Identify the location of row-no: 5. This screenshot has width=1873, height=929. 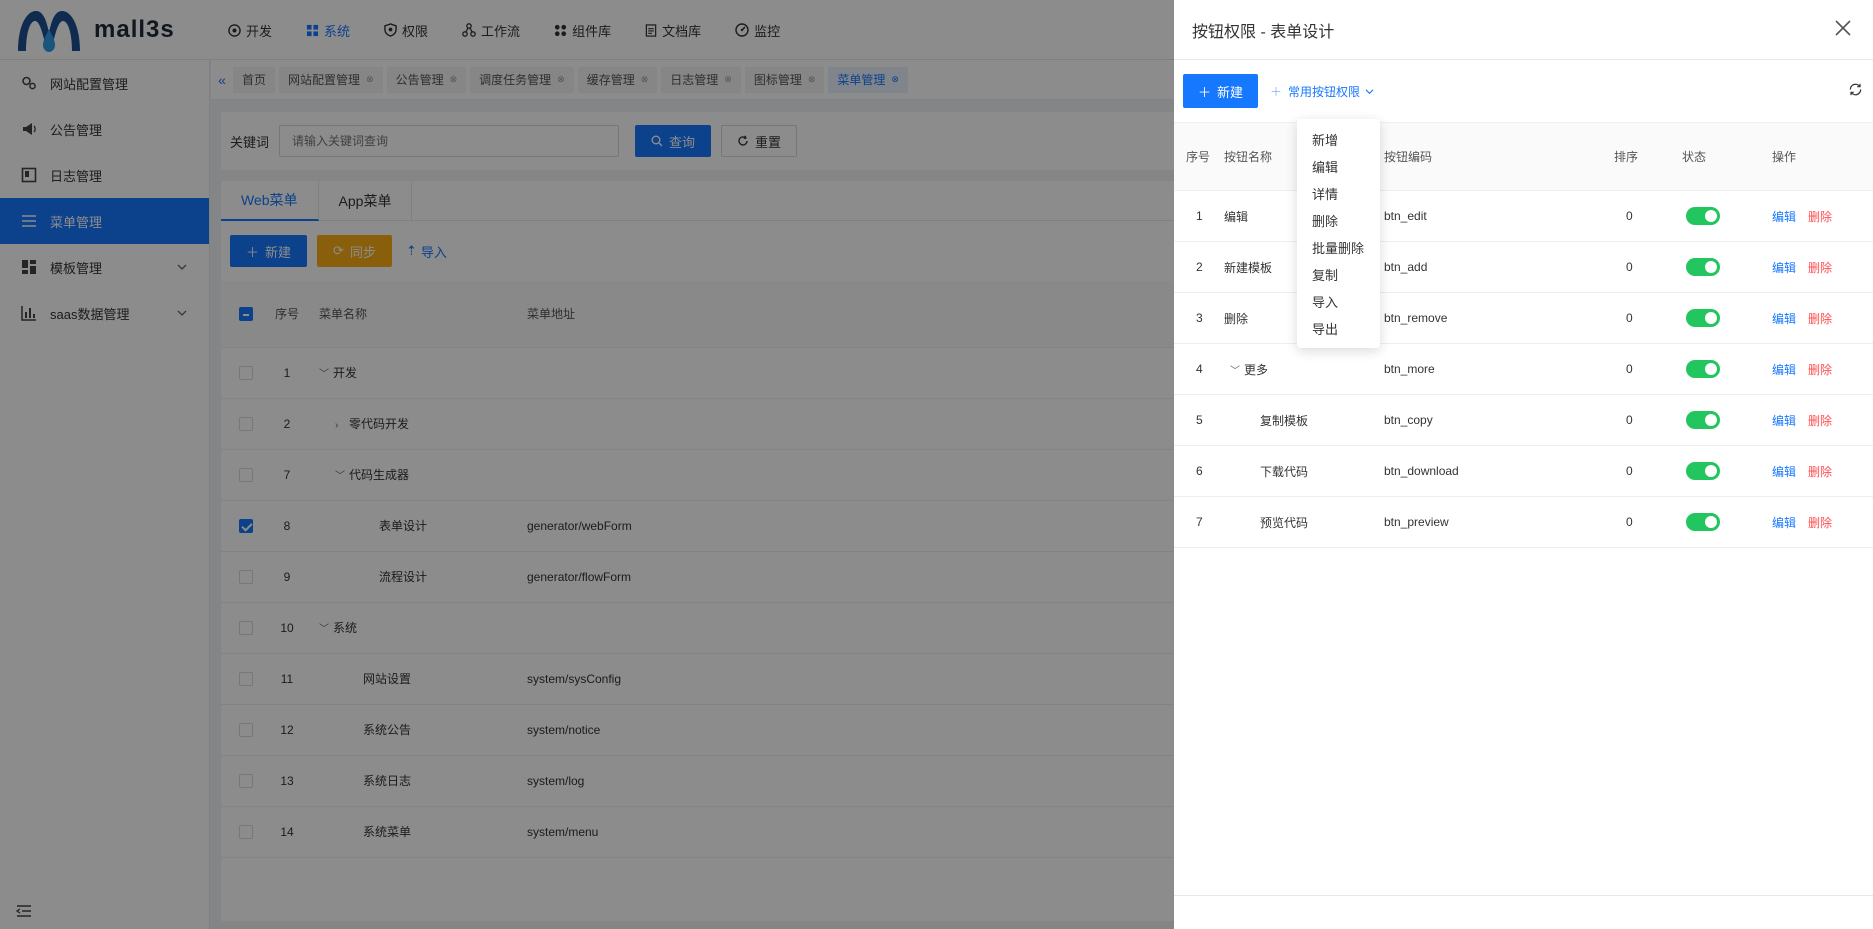
(1199, 420).